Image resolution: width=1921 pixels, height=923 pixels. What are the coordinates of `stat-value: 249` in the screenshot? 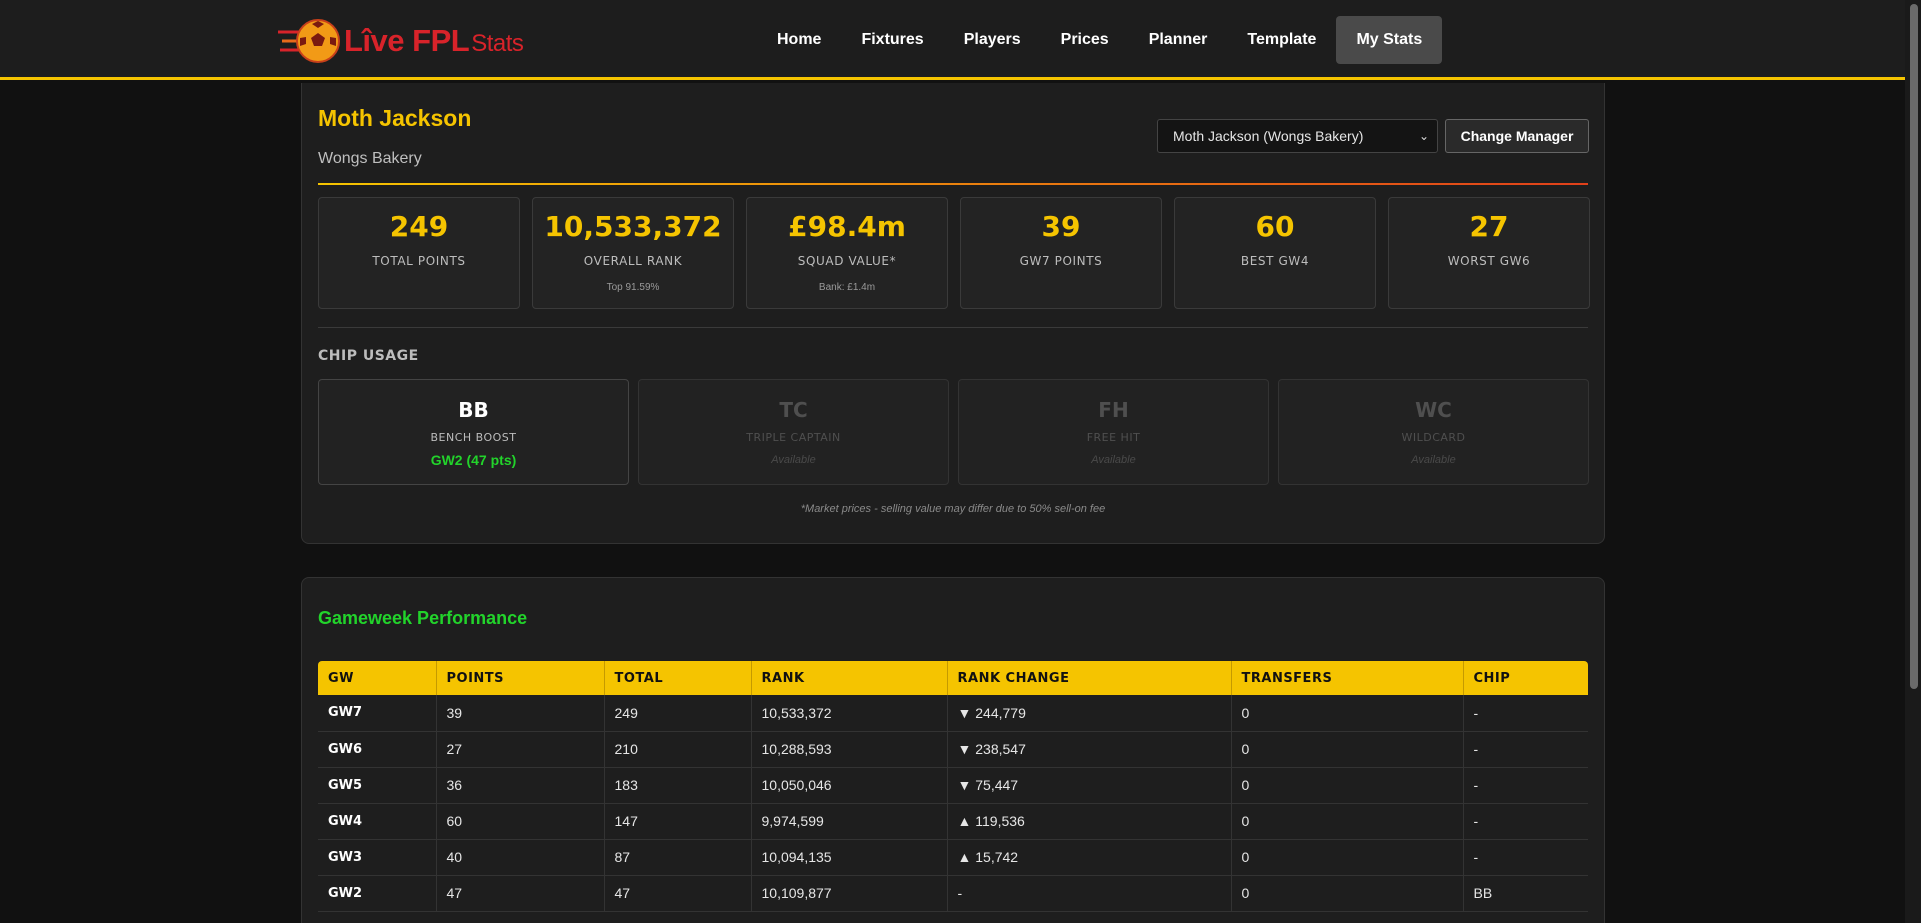 It's located at (419, 226).